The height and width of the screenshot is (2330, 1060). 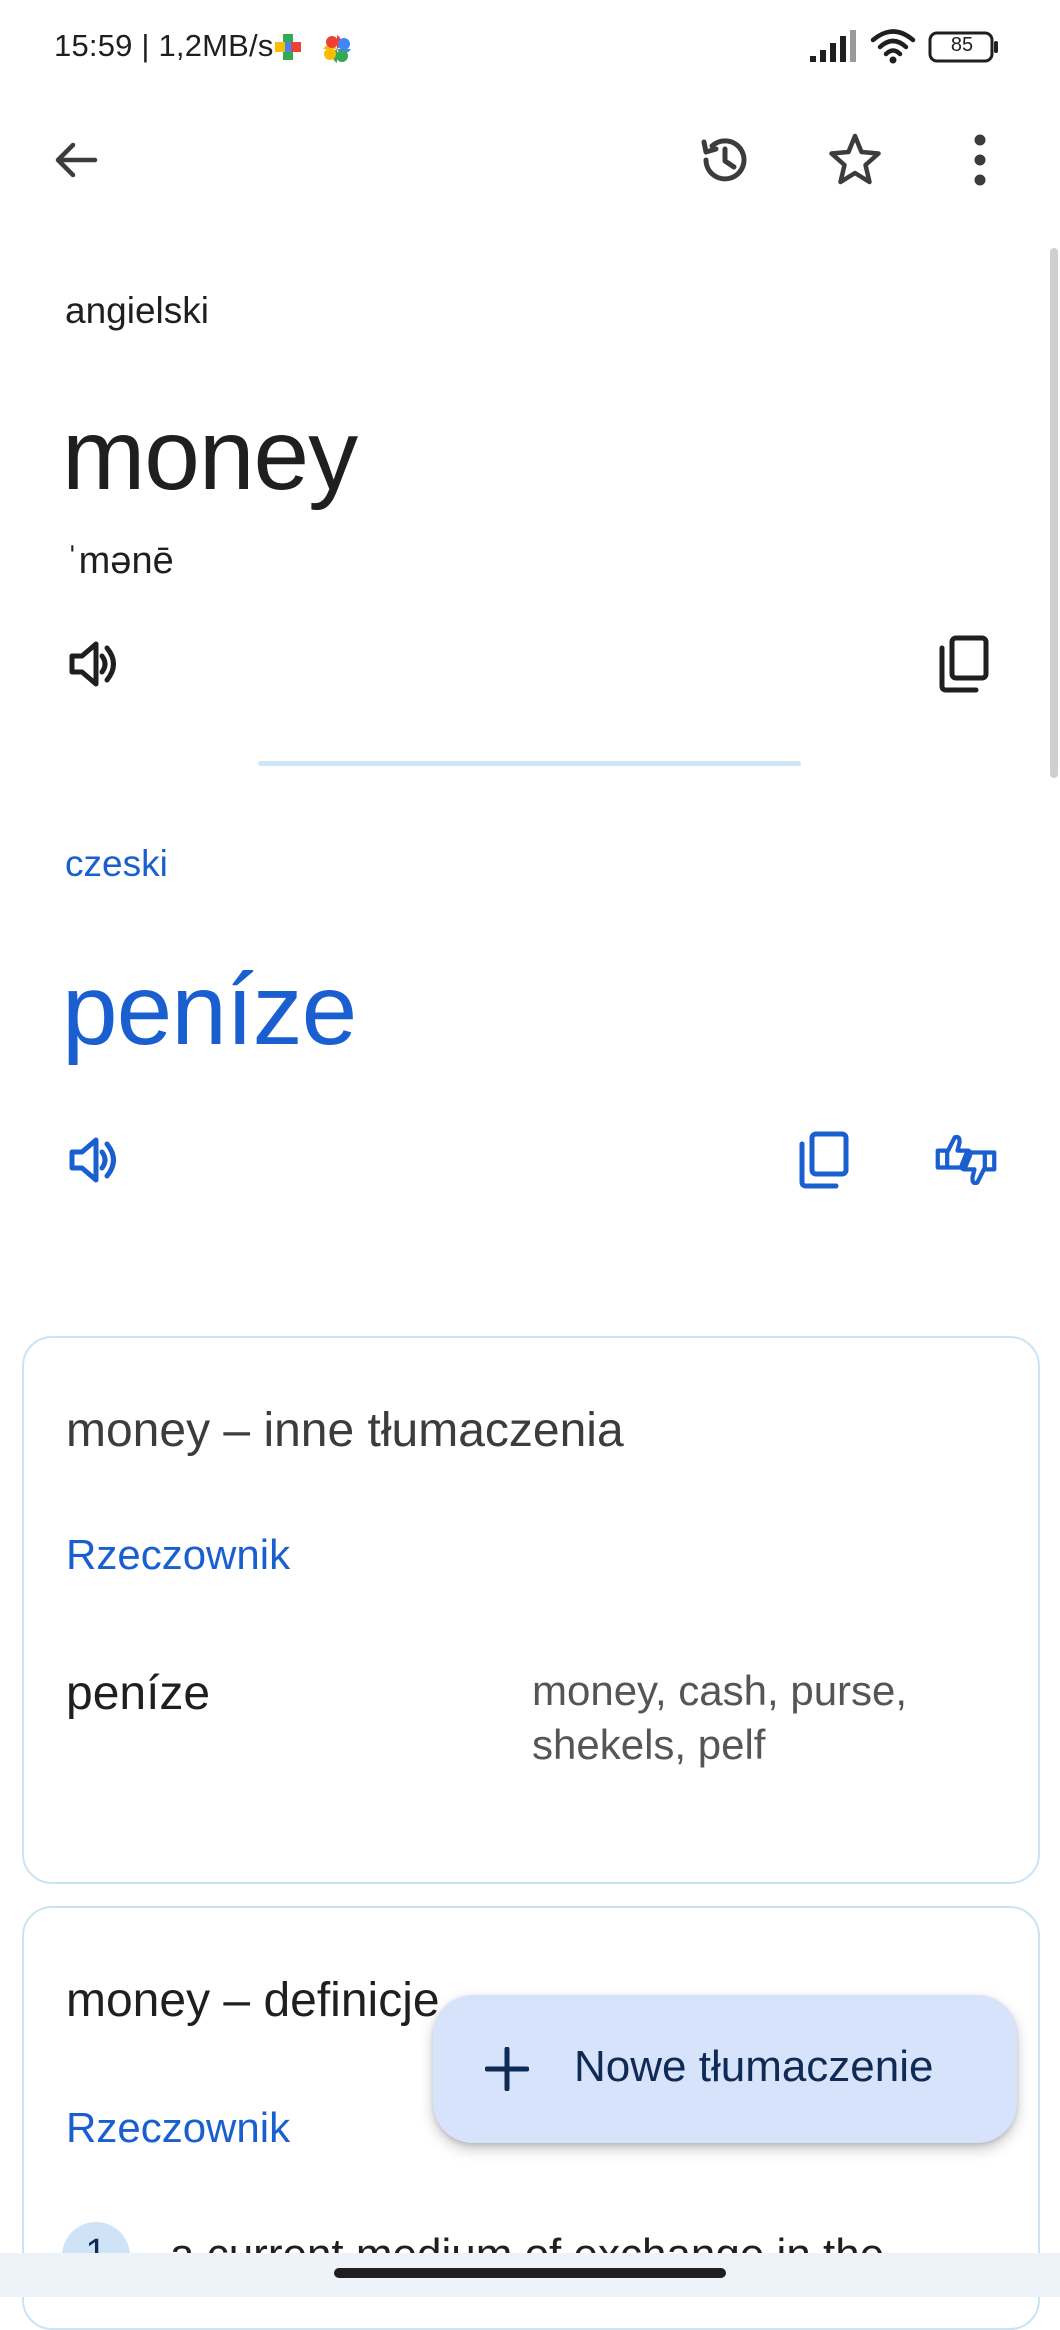 What do you see at coordinates (507, 2069) in the screenshot?
I see `plus-icon` at bounding box center [507, 2069].